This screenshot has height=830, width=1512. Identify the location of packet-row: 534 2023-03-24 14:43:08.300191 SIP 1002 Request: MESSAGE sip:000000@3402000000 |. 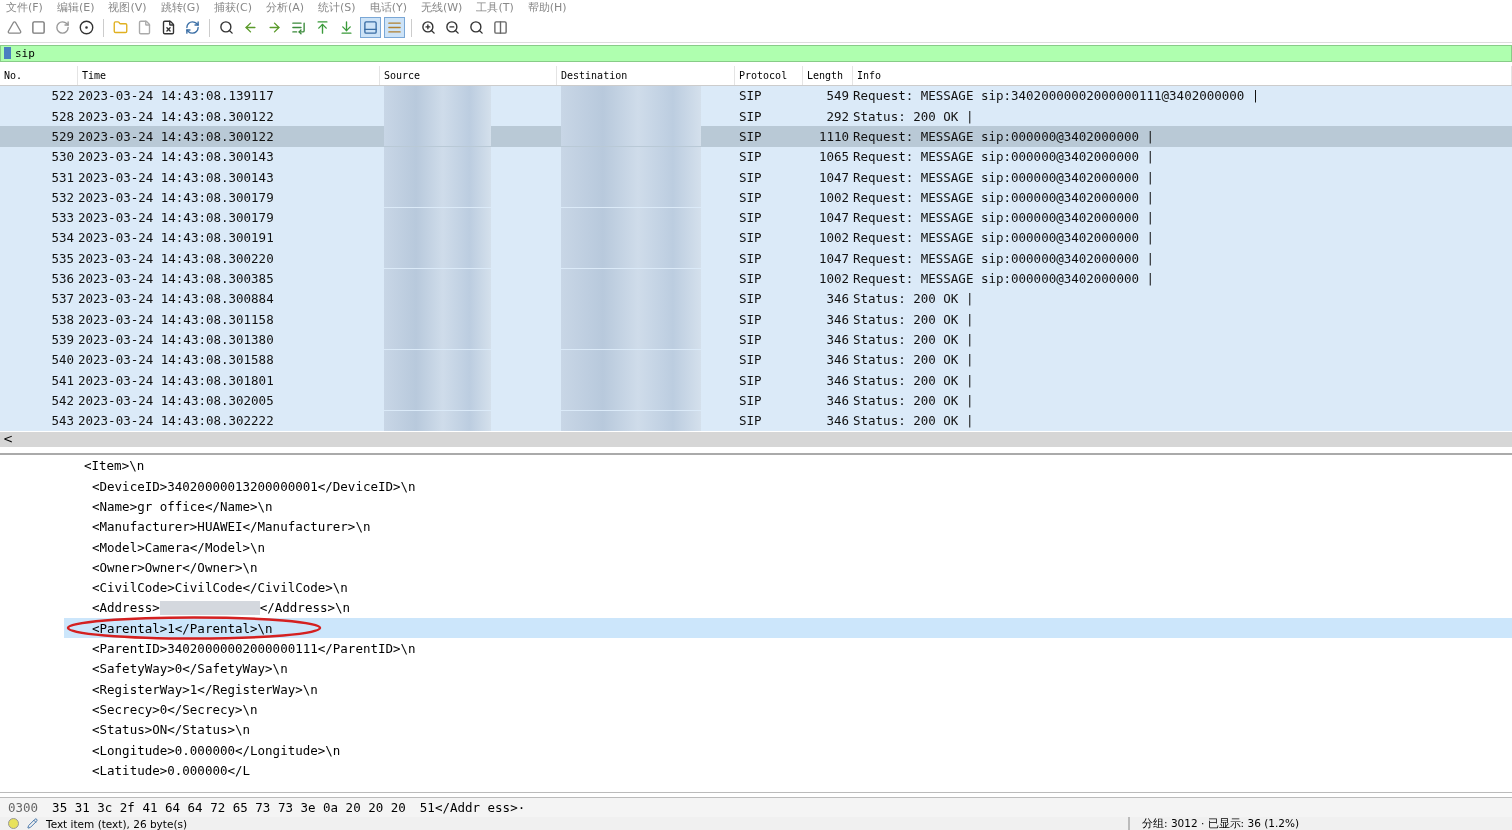
(756, 238).